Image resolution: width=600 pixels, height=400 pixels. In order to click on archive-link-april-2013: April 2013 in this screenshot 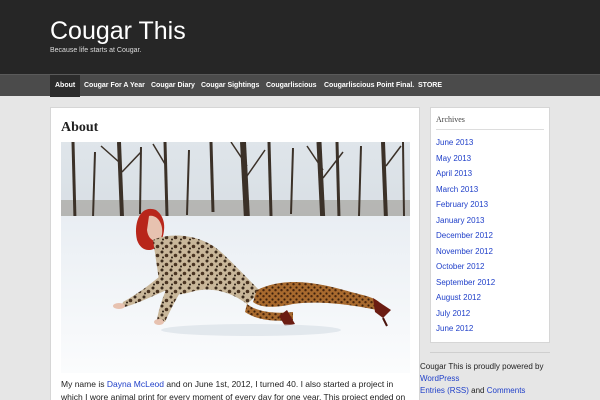, I will do `click(465, 175)`.